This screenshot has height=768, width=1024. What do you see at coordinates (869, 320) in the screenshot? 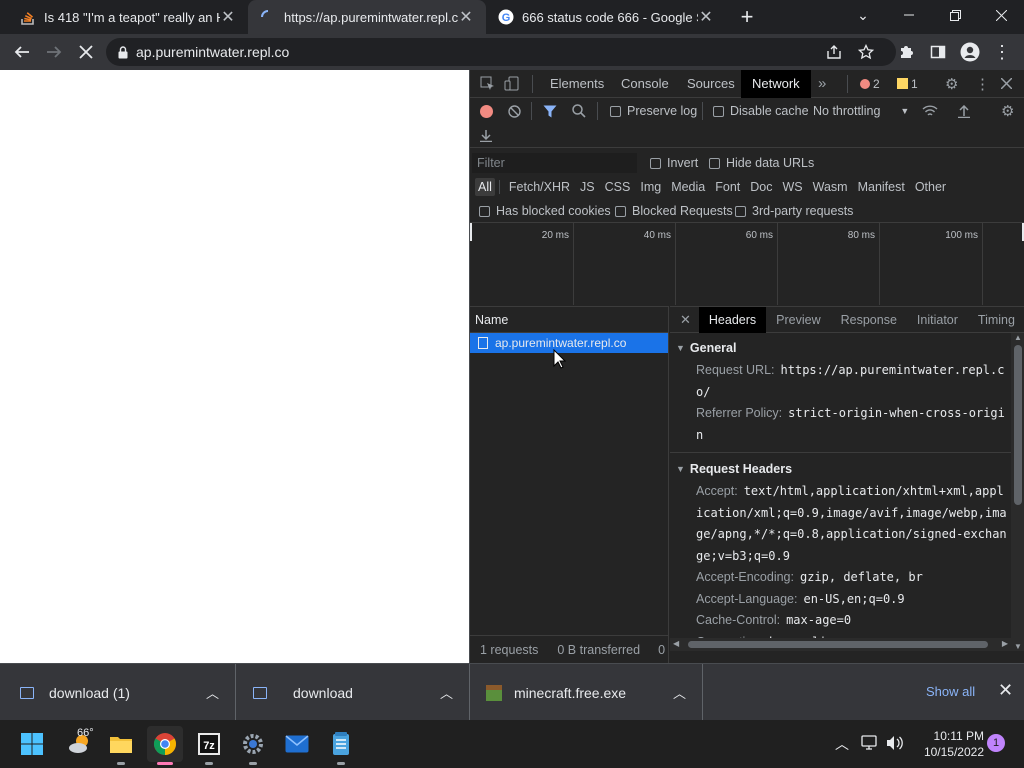
I see `detail-tab-response: Response` at bounding box center [869, 320].